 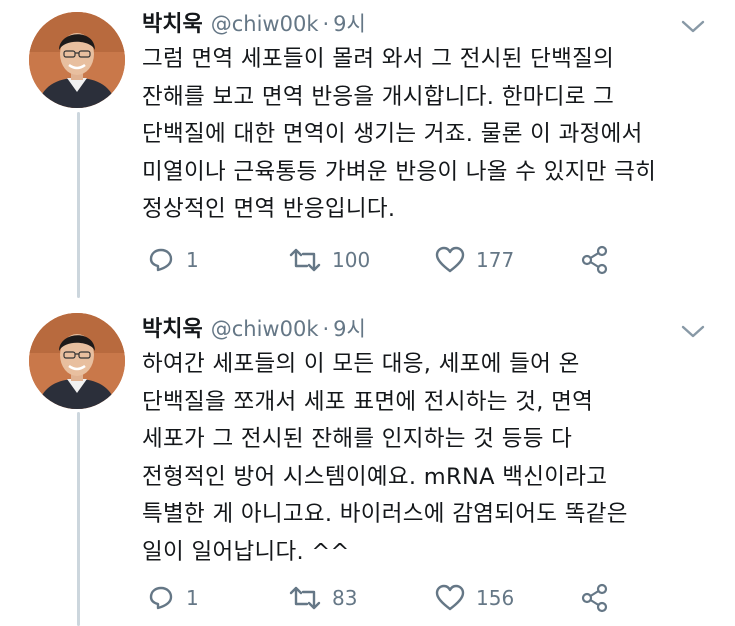 What do you see at coordinates (269, 209) in the screenshot?
I see `tweet-text-line: 정상적인 면역 반응입니다.` at bounding box center [269, 209].